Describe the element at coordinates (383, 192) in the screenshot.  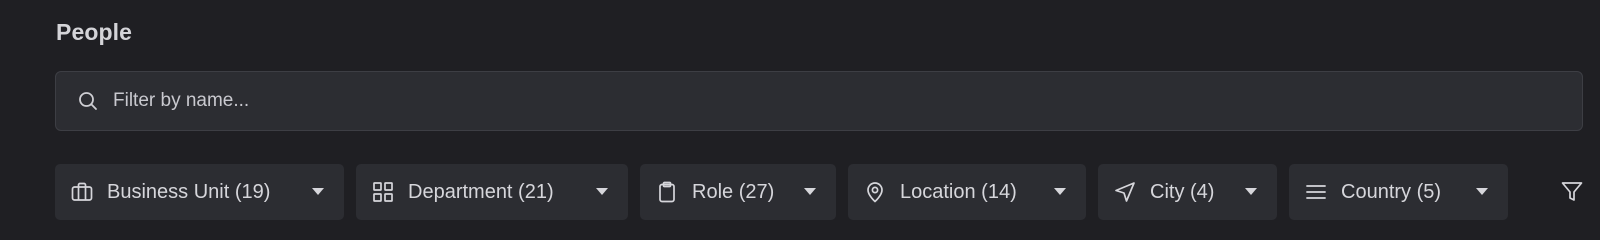
I see `grid-icon` at that location.